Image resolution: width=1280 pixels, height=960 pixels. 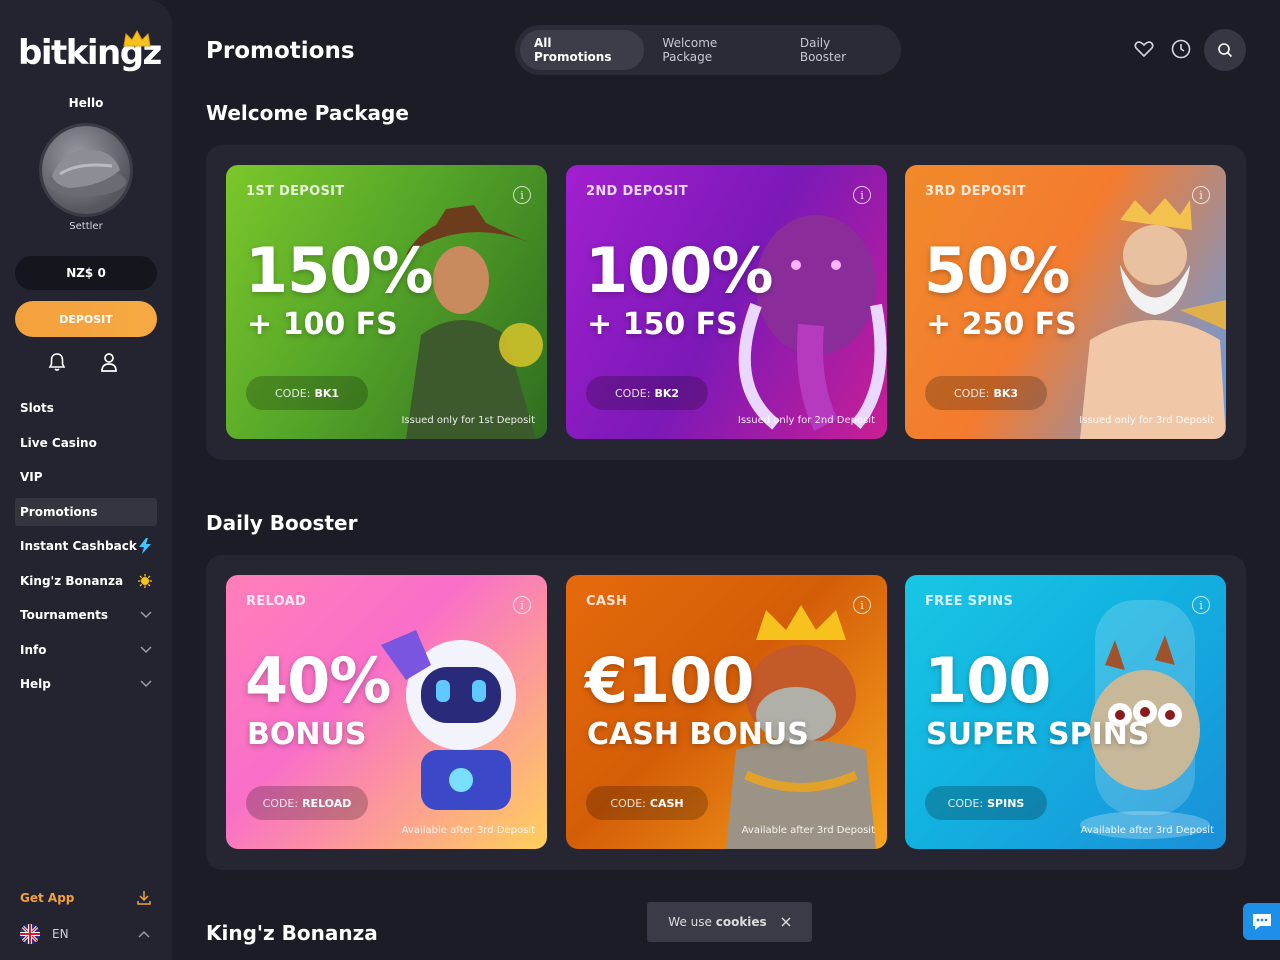 I want to click on card-amount: 100, so click(x=987, y=680).